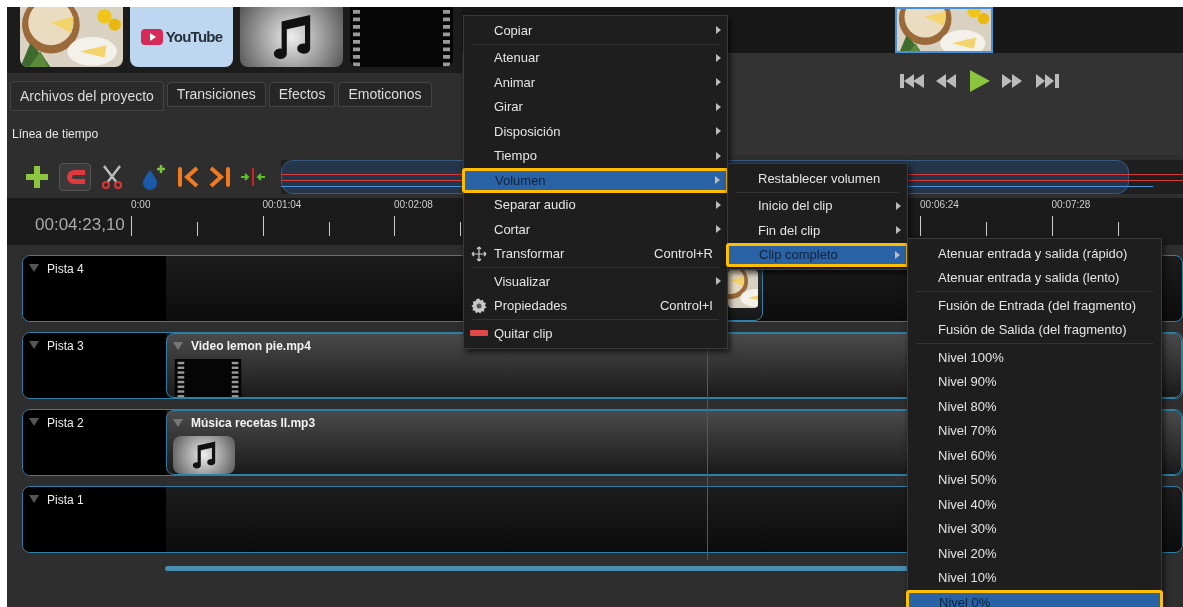 This screenshot has height=607, width=1183. What do you see at coordinates (1034, 553) in the screenshot?
I see `menu-item: Nivel 20%` at bounding box center [1034, 553].